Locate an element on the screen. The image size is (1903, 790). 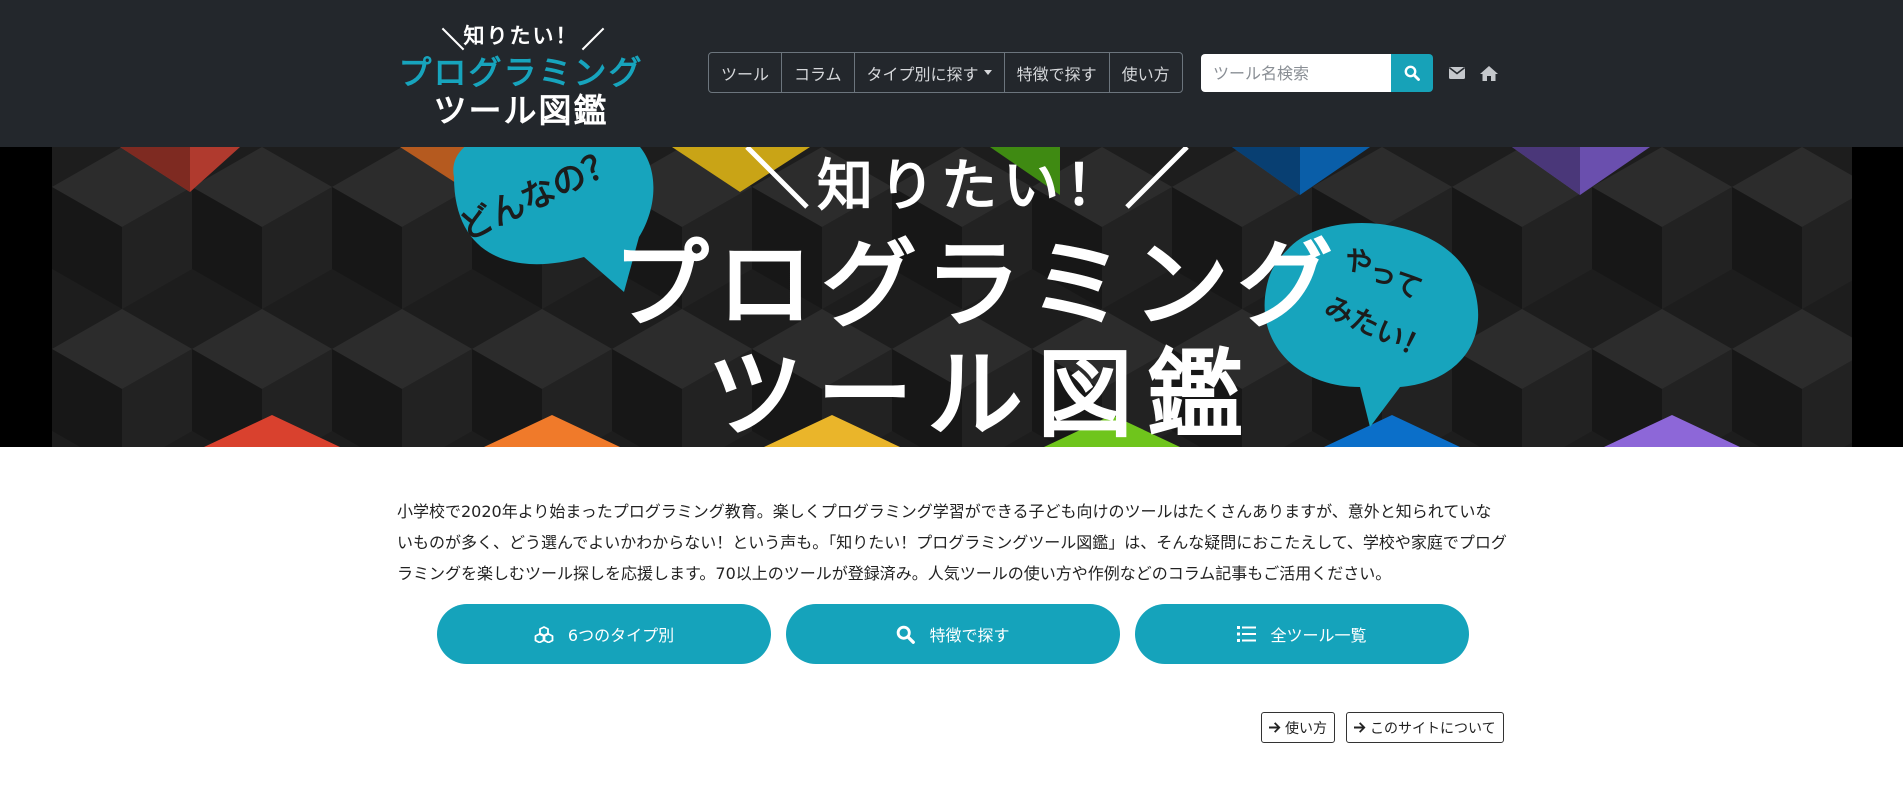
envelope-icon is located at coordinates (1457, 73).